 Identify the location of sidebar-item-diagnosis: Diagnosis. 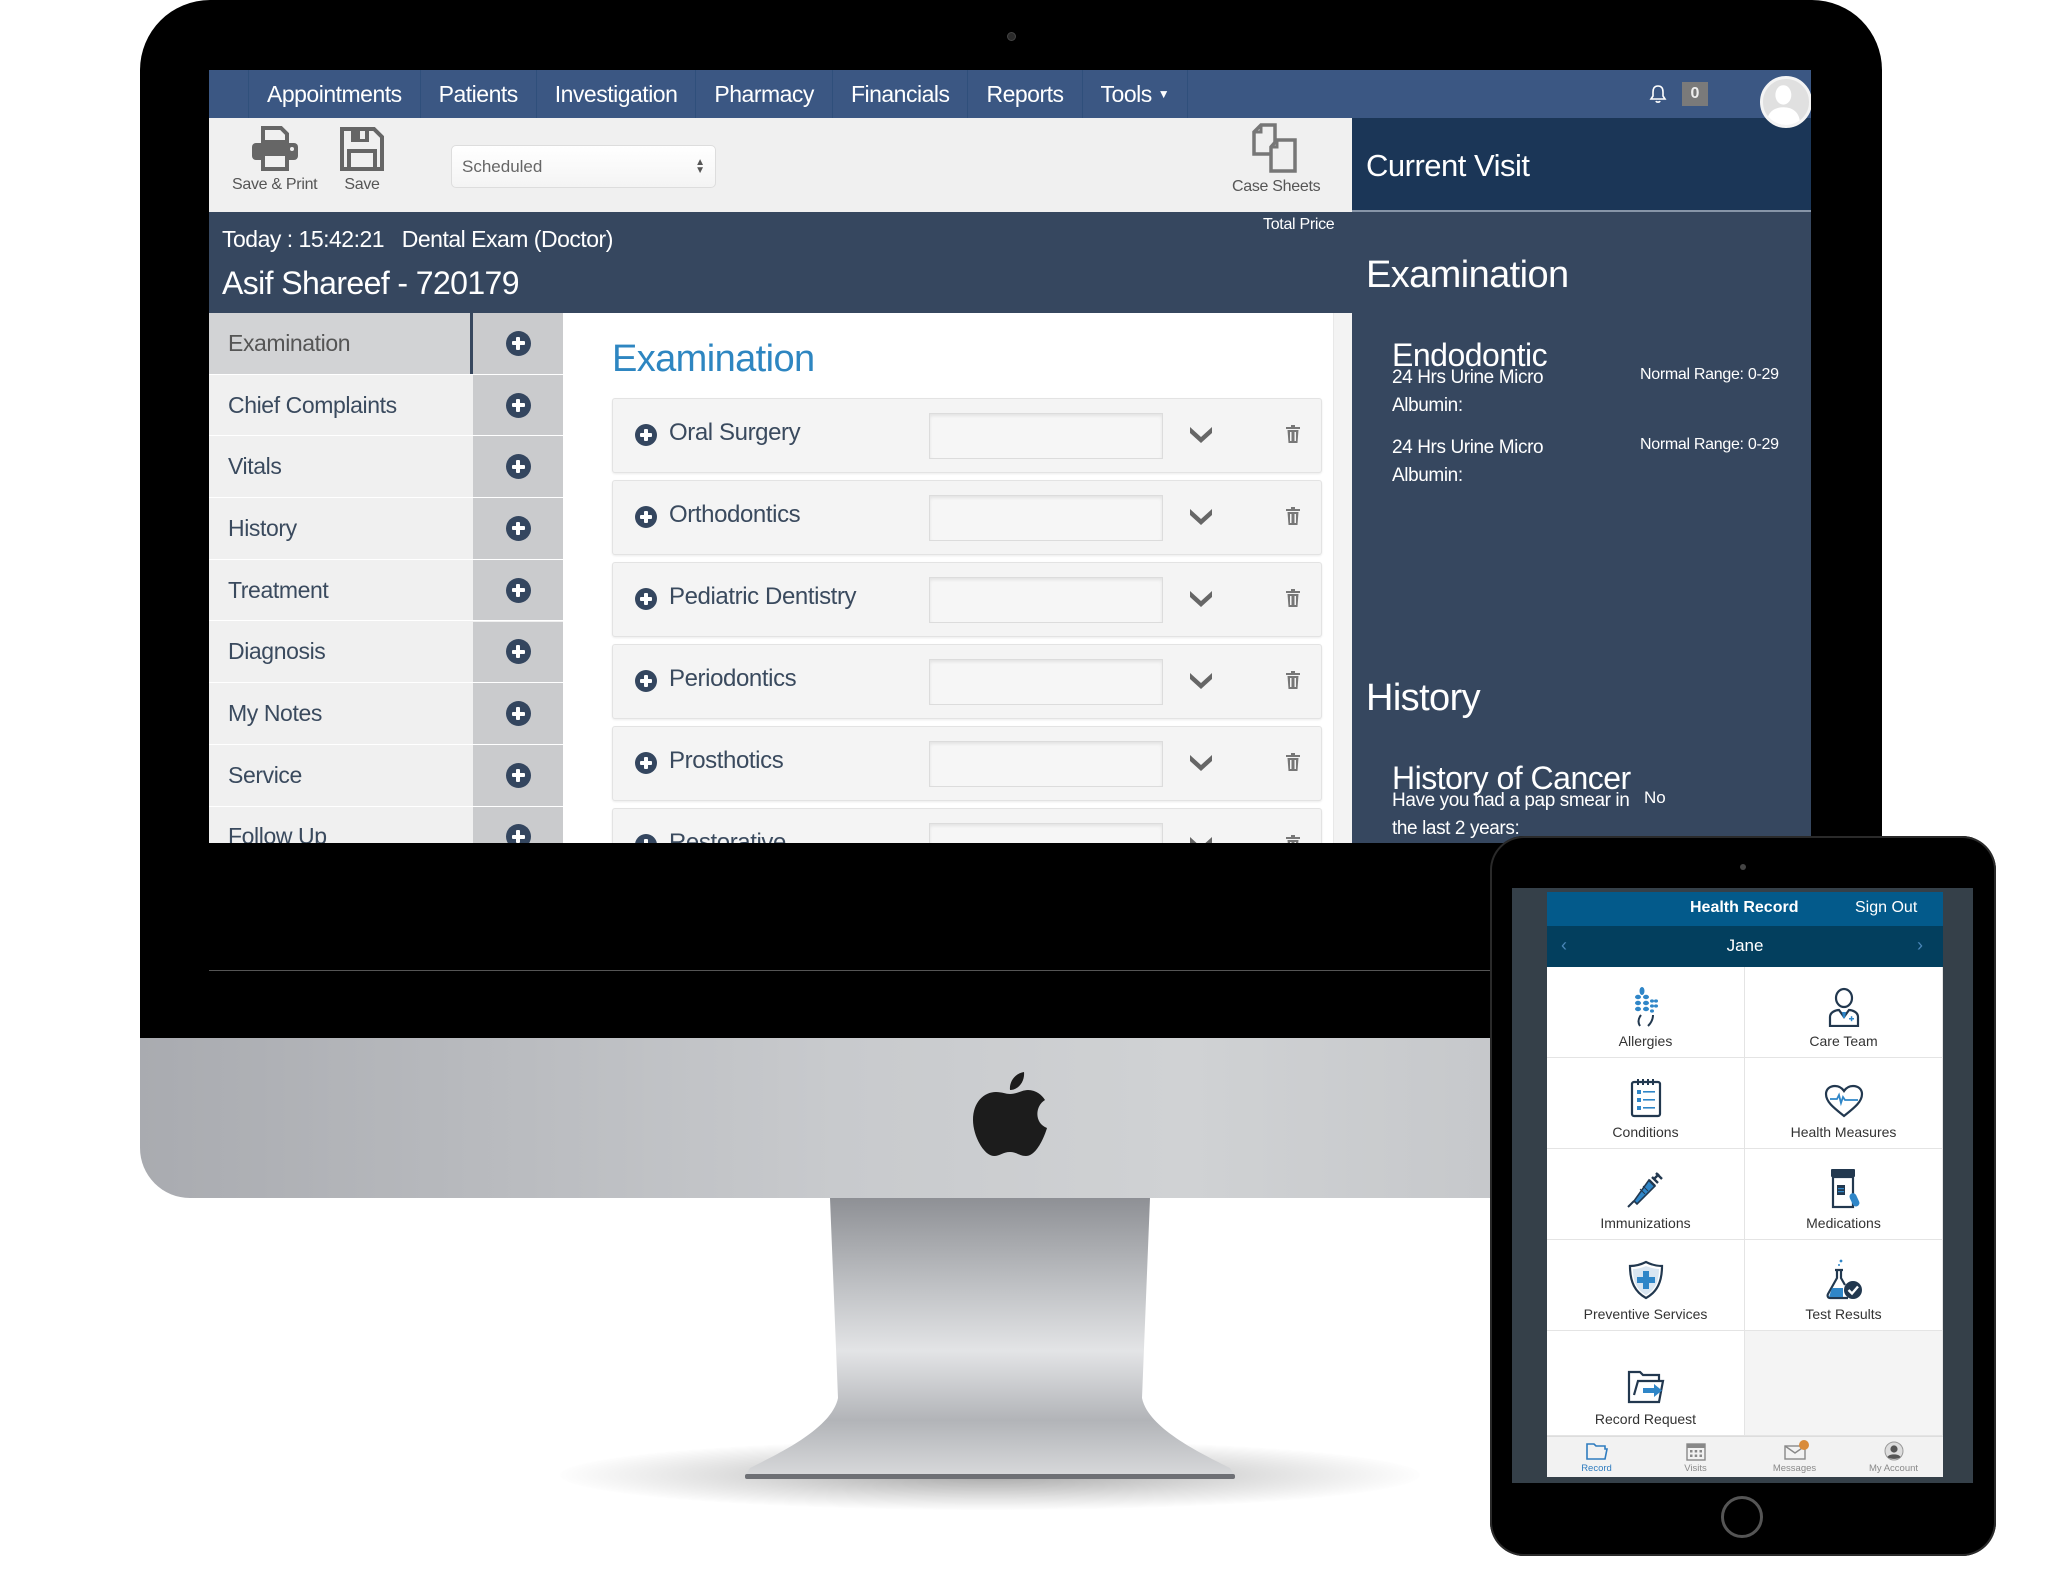
(386, 652).